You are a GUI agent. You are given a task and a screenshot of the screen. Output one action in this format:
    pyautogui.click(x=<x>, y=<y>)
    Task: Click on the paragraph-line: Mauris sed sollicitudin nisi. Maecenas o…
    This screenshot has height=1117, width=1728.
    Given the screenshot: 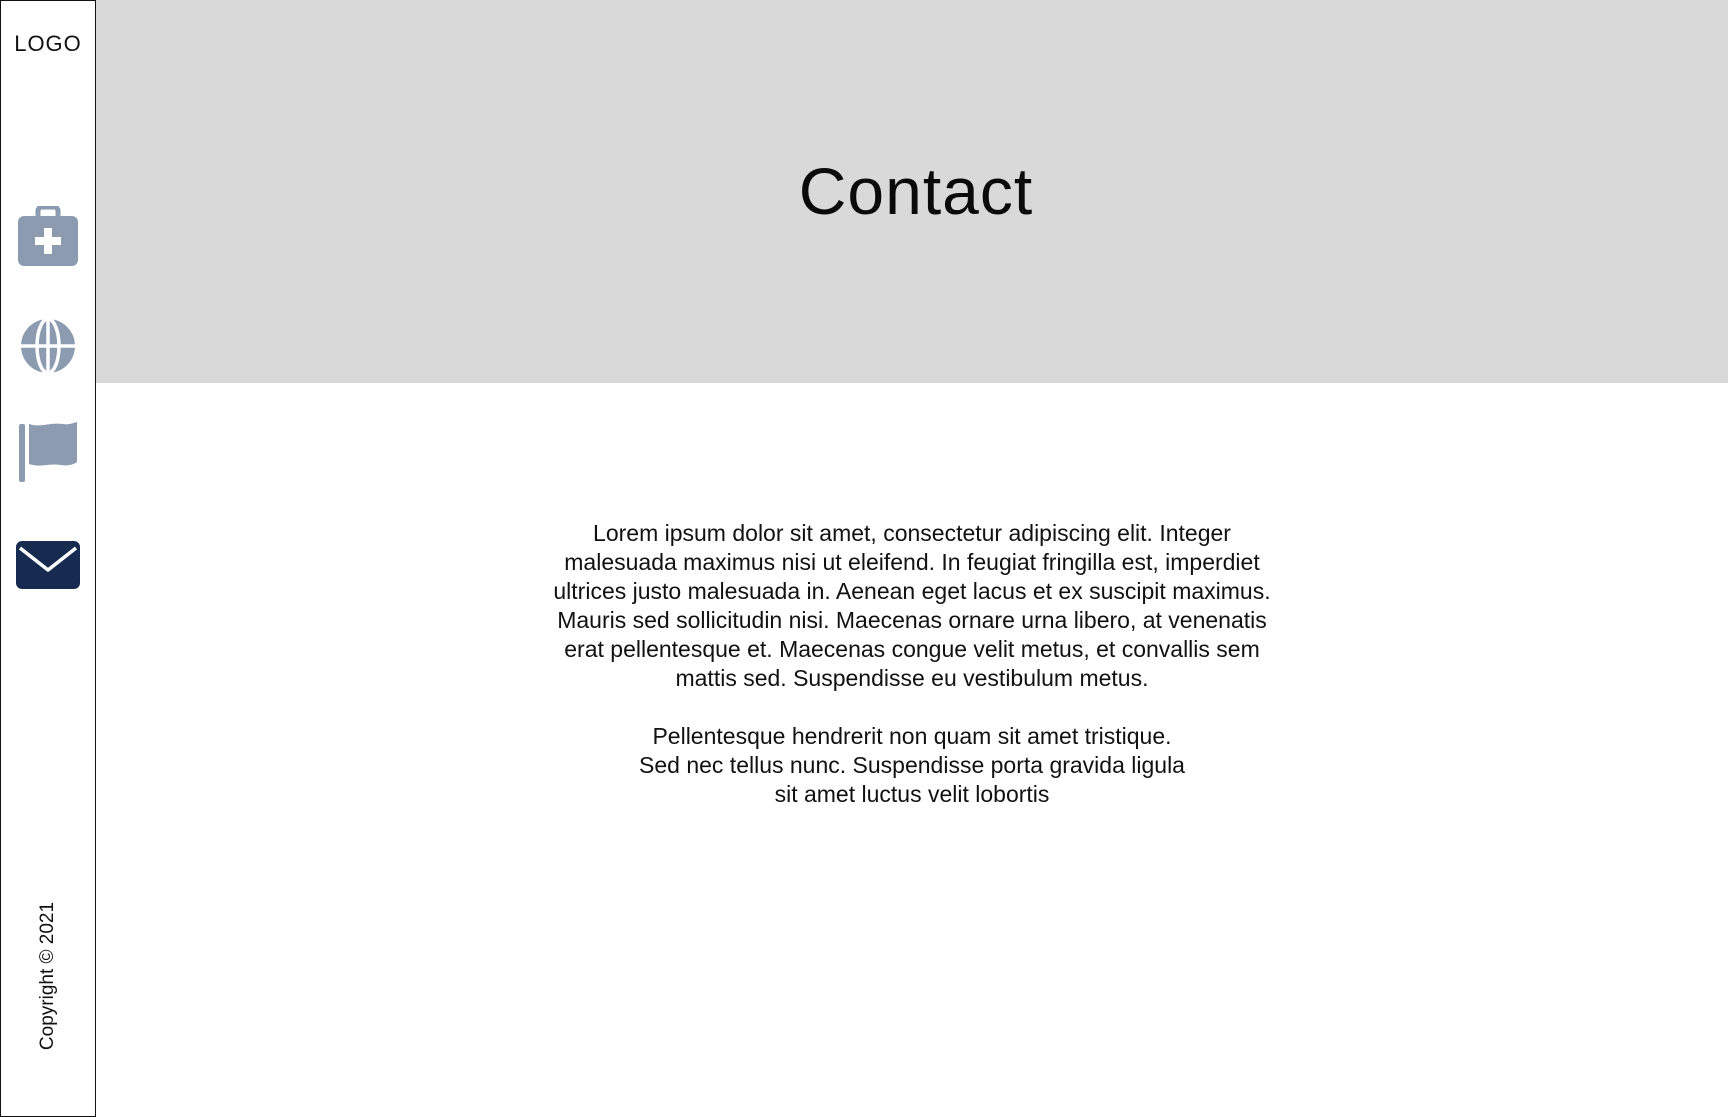 What is the action you would take?
    pyautogui.click(x=912, y=620)
    